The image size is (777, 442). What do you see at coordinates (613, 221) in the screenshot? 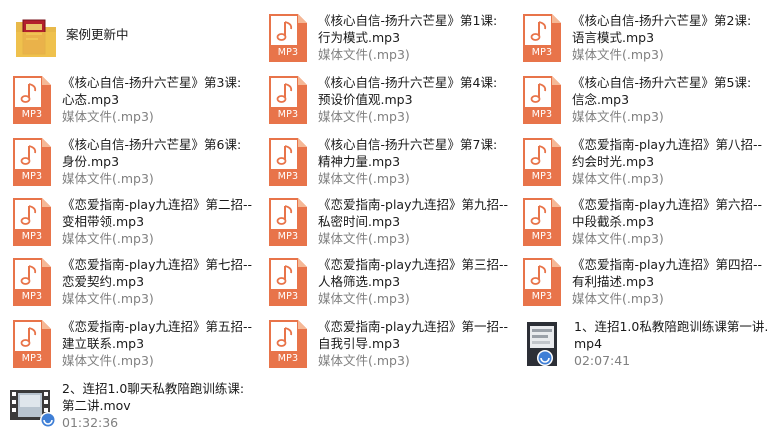
I see `file-name-line2: 中段截杀.mp3` at bounding box center [613, 221].